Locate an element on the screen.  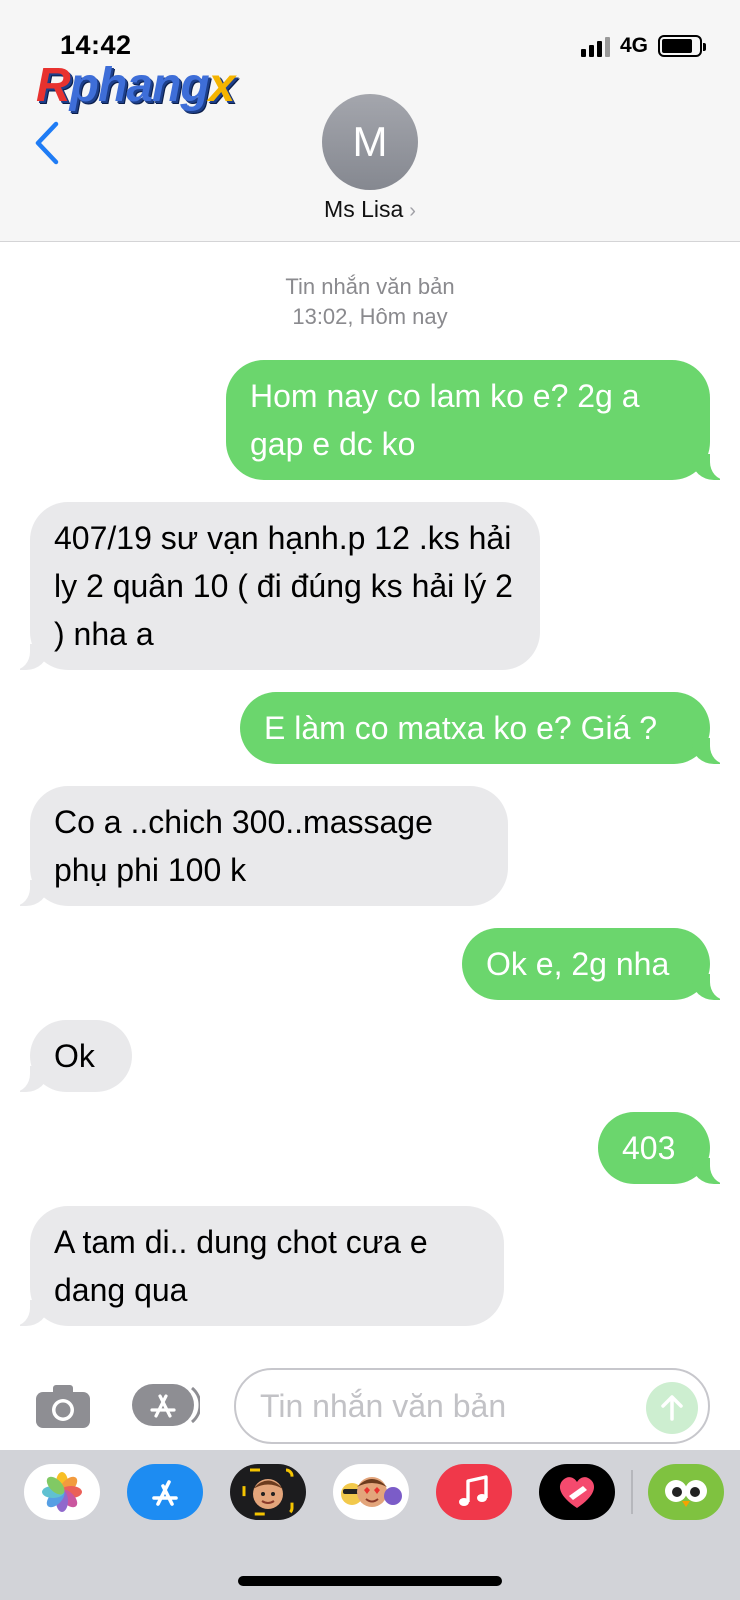
message-text: Ok is located at coordinates (74, 1056).